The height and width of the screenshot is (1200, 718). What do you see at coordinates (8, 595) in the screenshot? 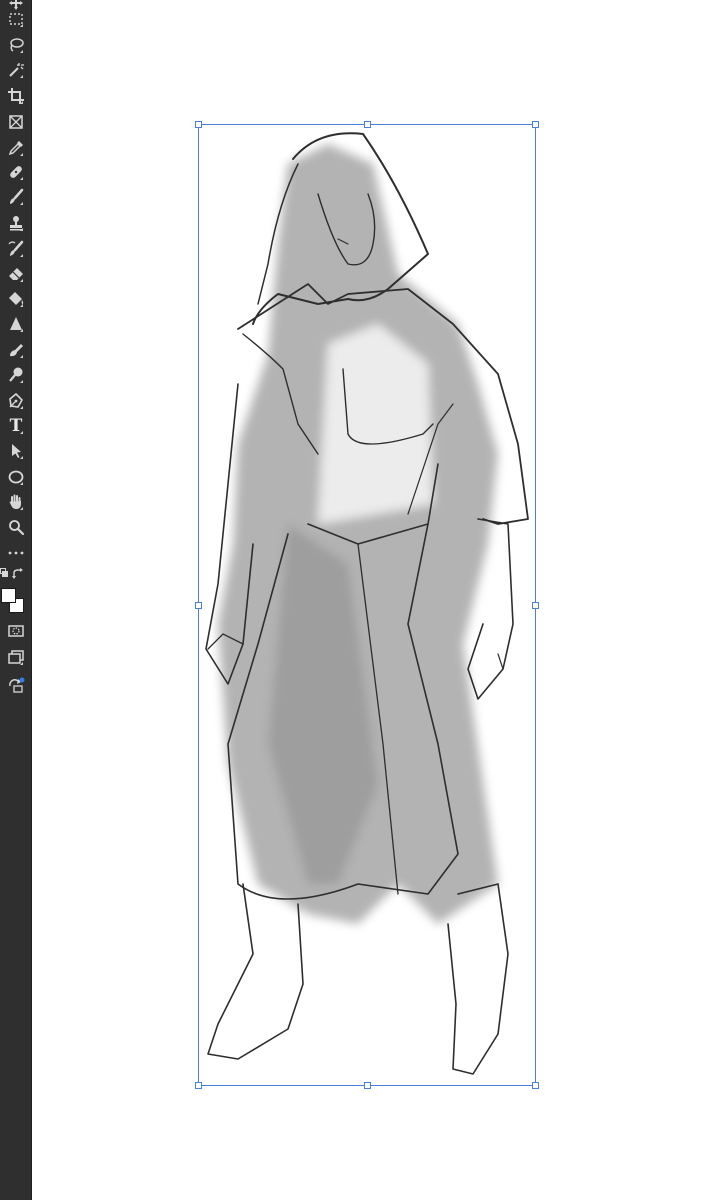
I see `foreground-color-swatch` at bounding box center [8, 595].